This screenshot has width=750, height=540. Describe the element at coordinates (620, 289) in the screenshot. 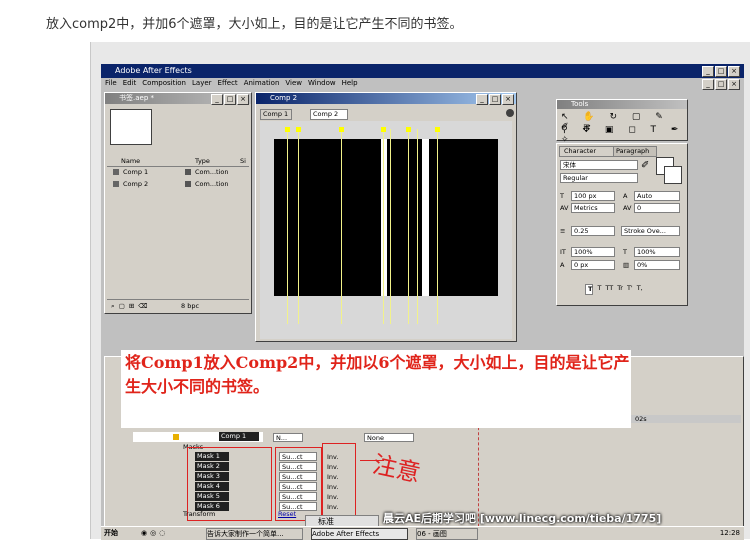

I see `style-smallcaps-button: Tr` at that location.